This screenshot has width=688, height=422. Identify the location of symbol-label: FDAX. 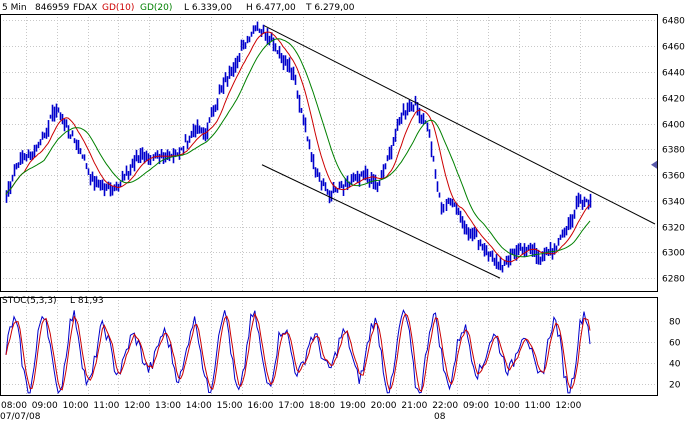
(85, 8).